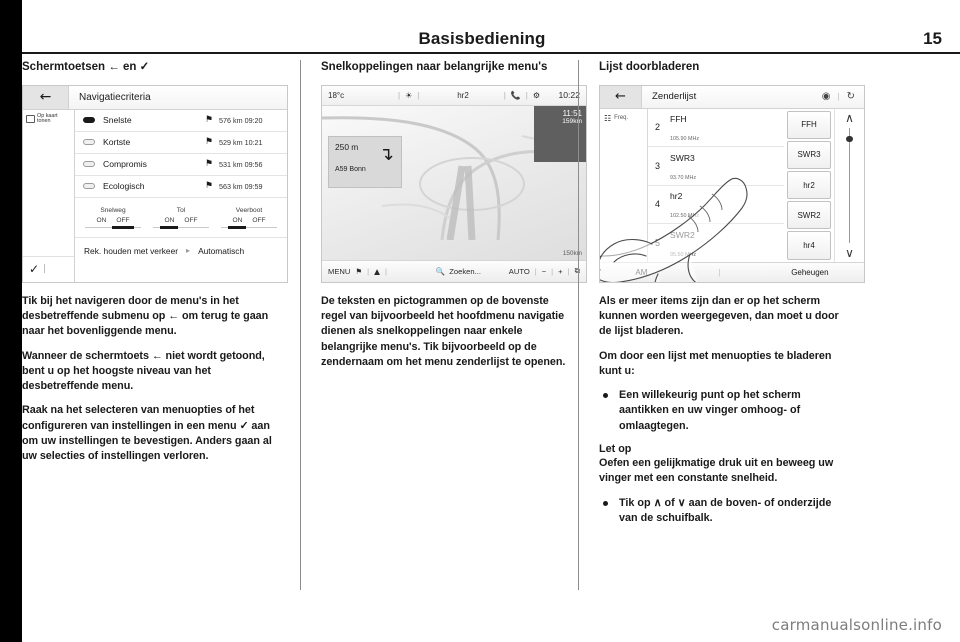 This screenshot has width=960, height=642. I want to click on note-heading: Let op, so click(615, 449).